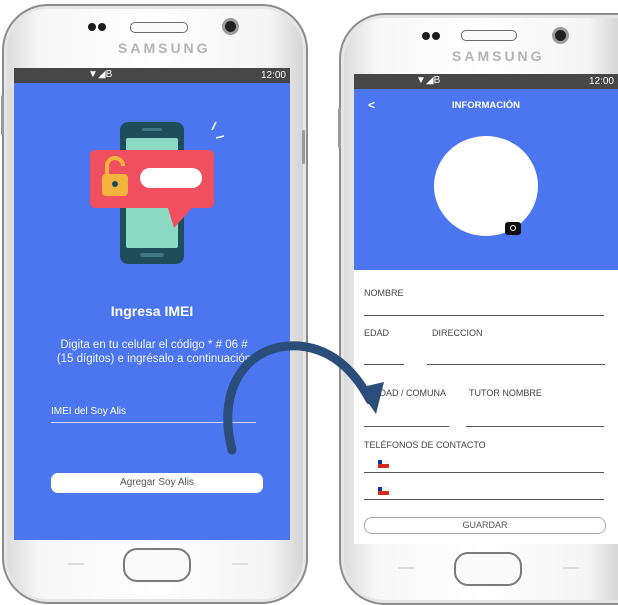  I want to click on description-line: Digita en tu celular el código * # 06 #, so click(154, 345).